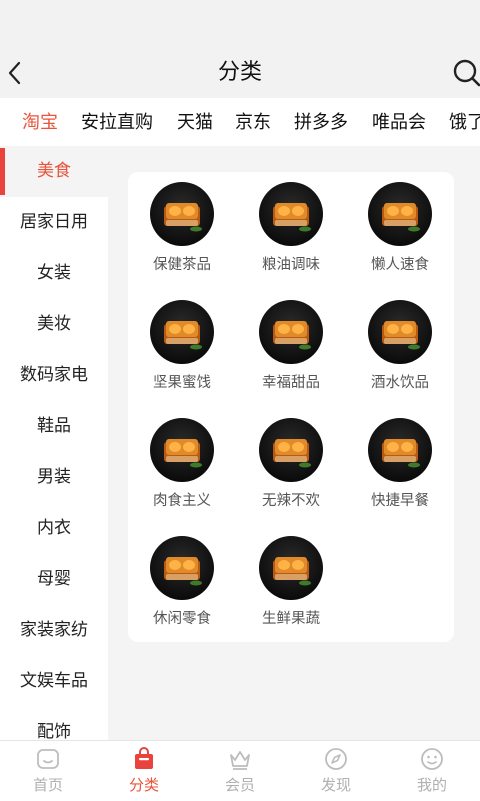 This screenshot has height=801, width=480. Describe the element at coordinates (240, 760) in the screenshot. I see `crown-icon` at that location.